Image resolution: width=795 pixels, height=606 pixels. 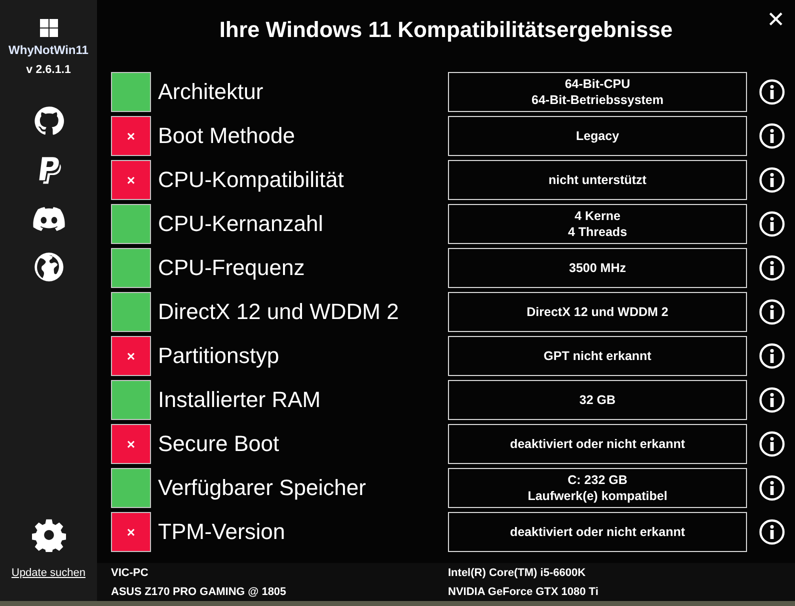 I want to click on system-info-text: VIC-PC, so click(x=130, y=572).